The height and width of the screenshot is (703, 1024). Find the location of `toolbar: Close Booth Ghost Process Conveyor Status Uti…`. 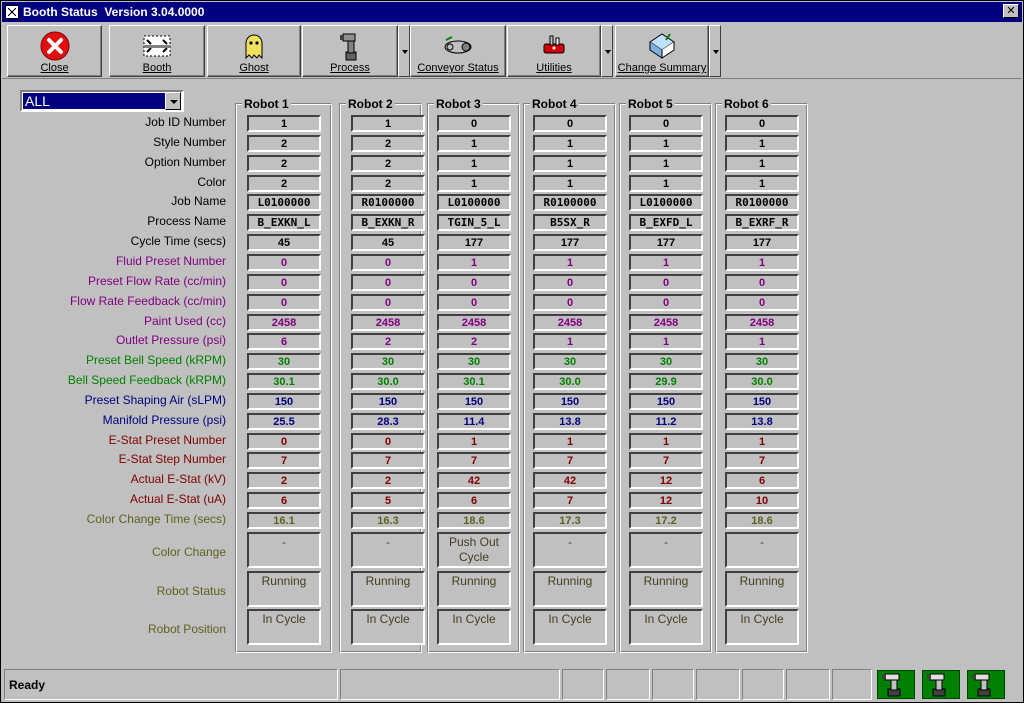

toolbar: Close Booth Ghost Process Conveyor Status Uti… is located at coordinates (512, 51).